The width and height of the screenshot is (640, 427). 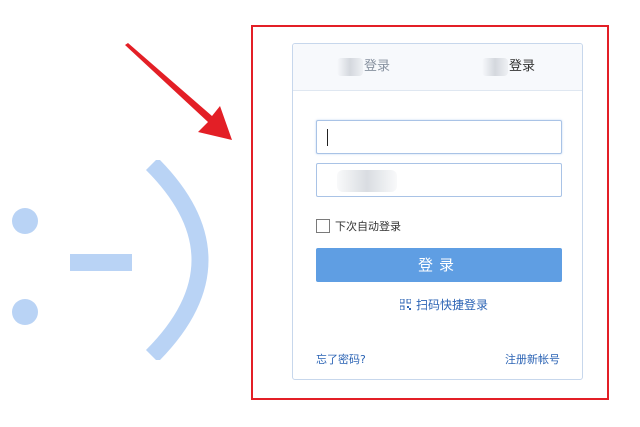 I want to click on qr-login-label: 扫码快捷登录, so click(x=452, y=304).